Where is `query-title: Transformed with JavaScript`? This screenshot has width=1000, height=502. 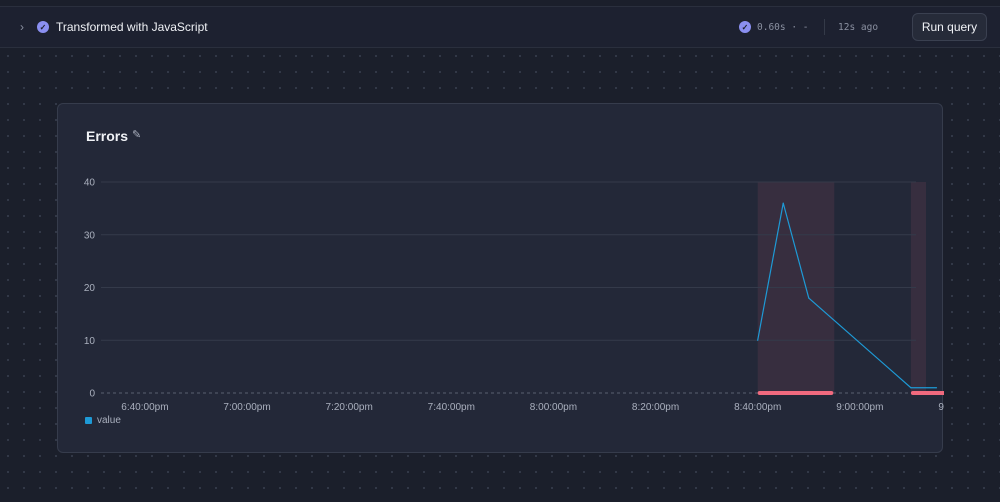 query-title: Transformed with JavaScript is located at coordinates (132, 27).